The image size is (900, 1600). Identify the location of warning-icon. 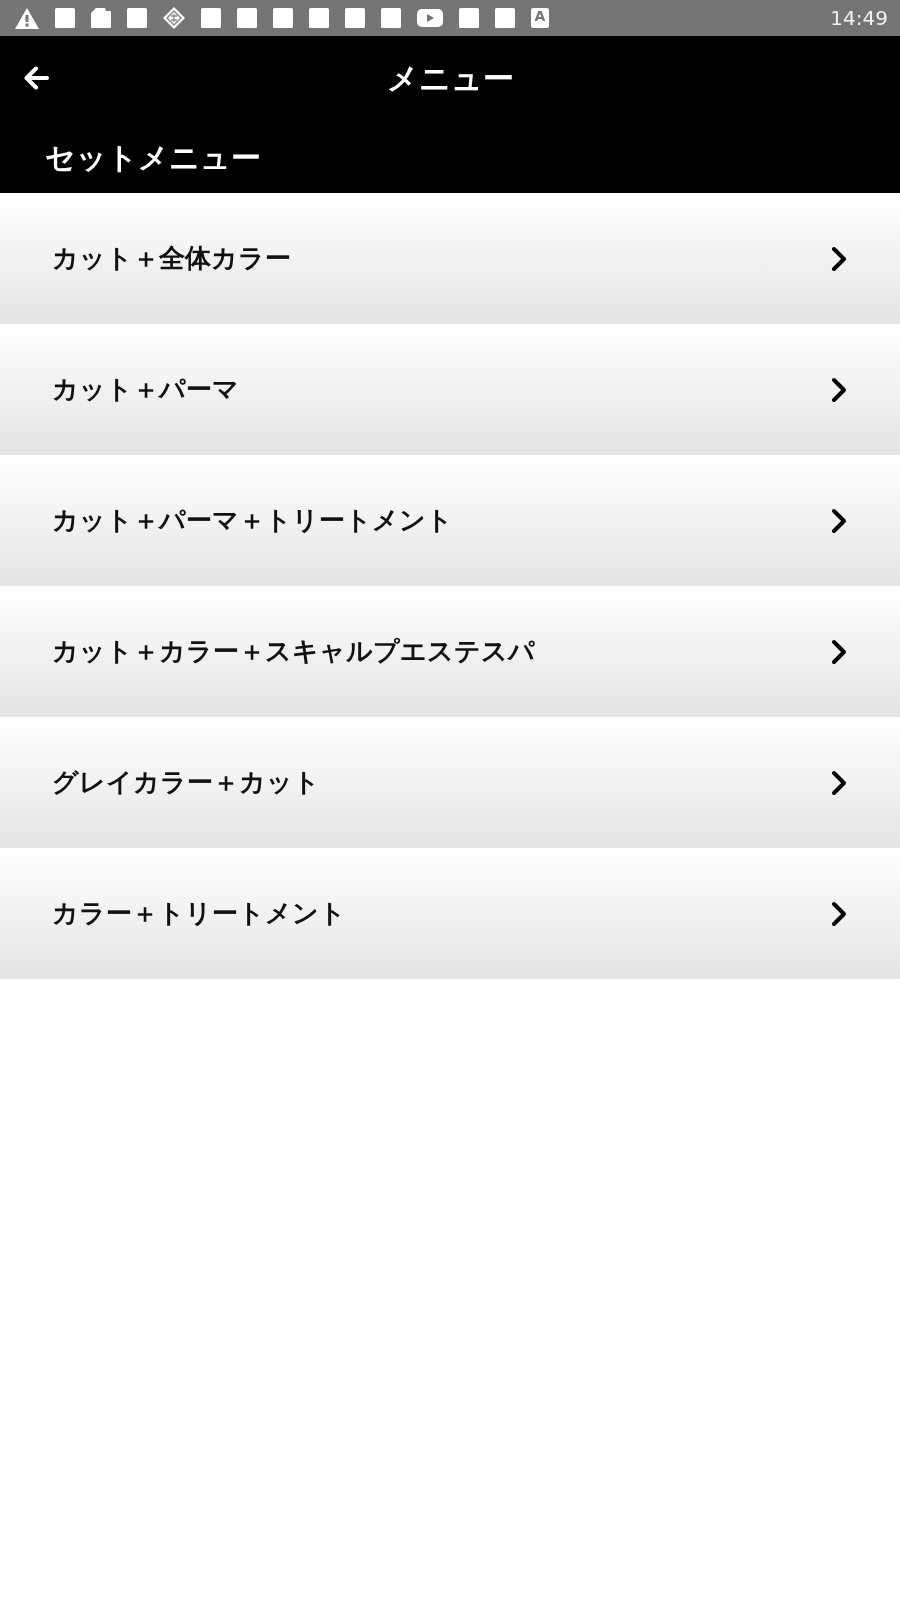
(27, 18).